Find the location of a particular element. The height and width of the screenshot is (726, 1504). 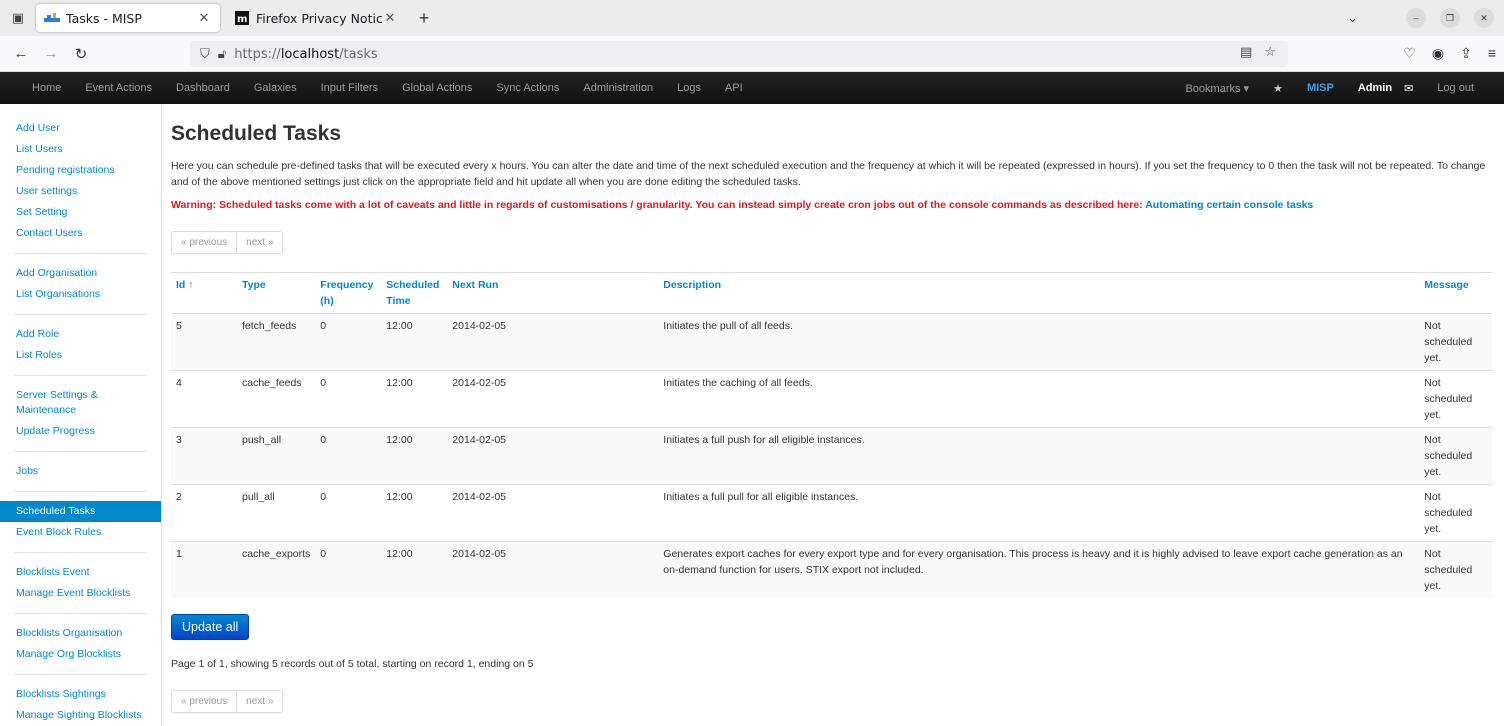

sidebar-item-blocklists-organisation: Blocklists Organisation is located at coordinates (80, 633).